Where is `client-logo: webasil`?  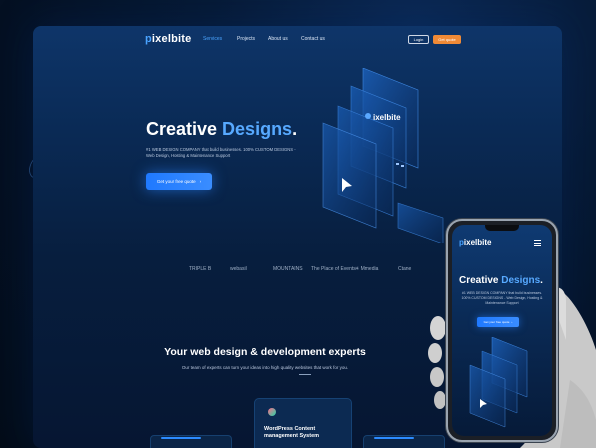
client-logo: webasil is located at coordinates (238, 269).